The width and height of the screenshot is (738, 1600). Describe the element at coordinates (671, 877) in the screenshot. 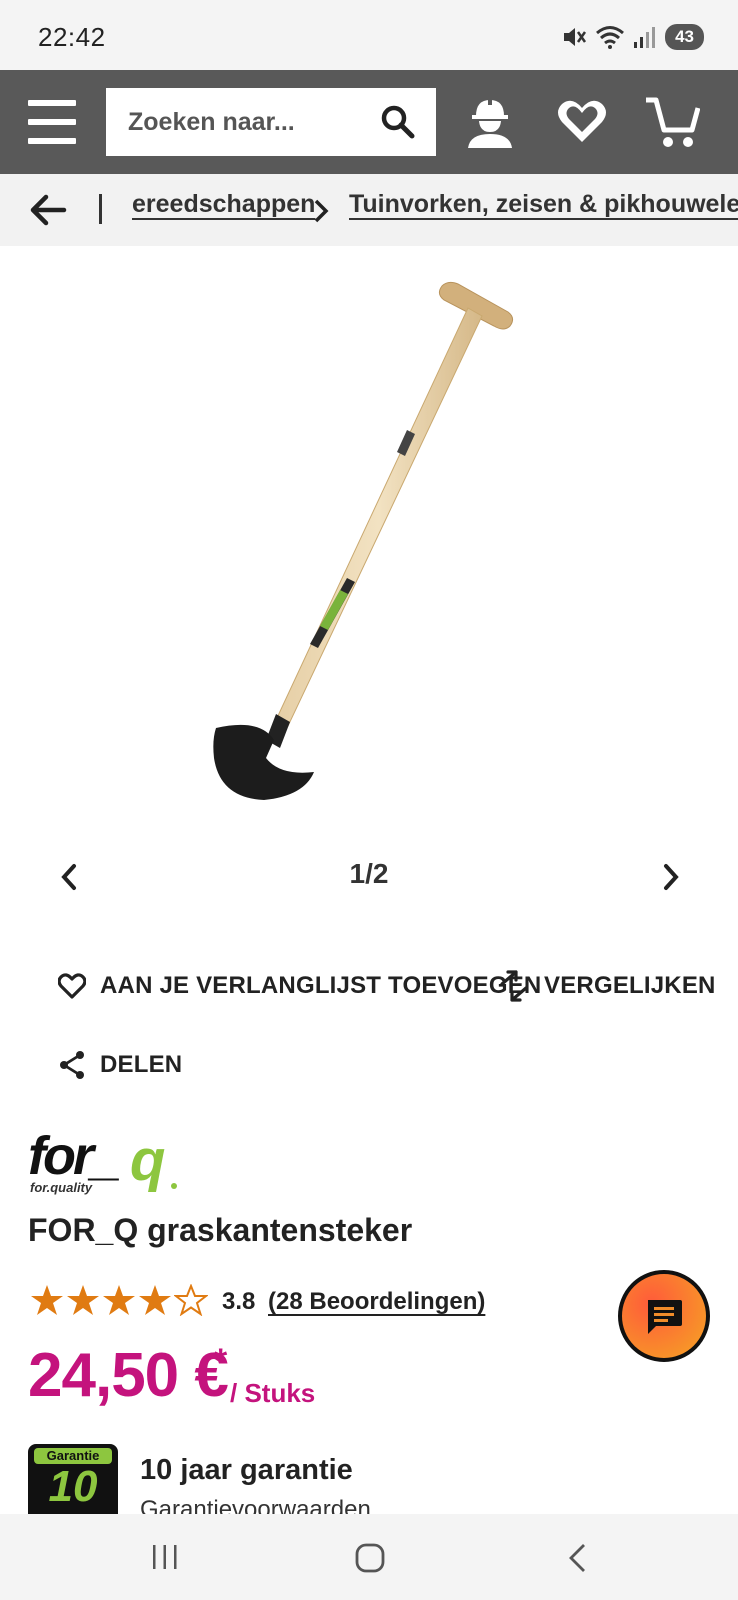

I see `gallery-next-button` at that location.